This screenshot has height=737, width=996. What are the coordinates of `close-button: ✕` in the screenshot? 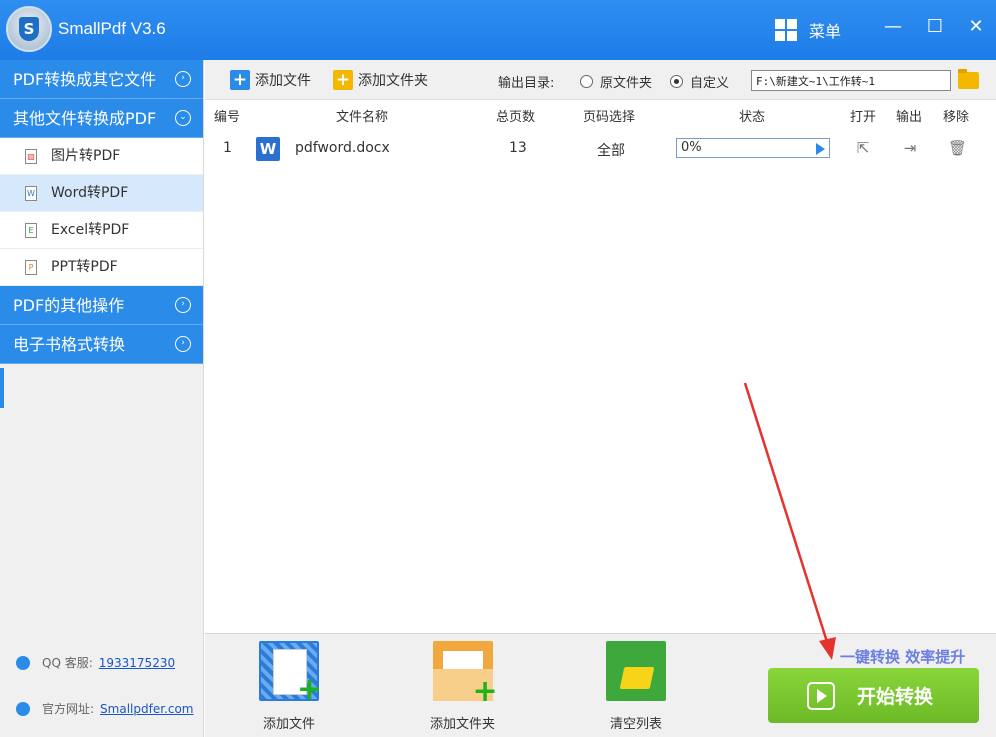 It's located at (976, 27).